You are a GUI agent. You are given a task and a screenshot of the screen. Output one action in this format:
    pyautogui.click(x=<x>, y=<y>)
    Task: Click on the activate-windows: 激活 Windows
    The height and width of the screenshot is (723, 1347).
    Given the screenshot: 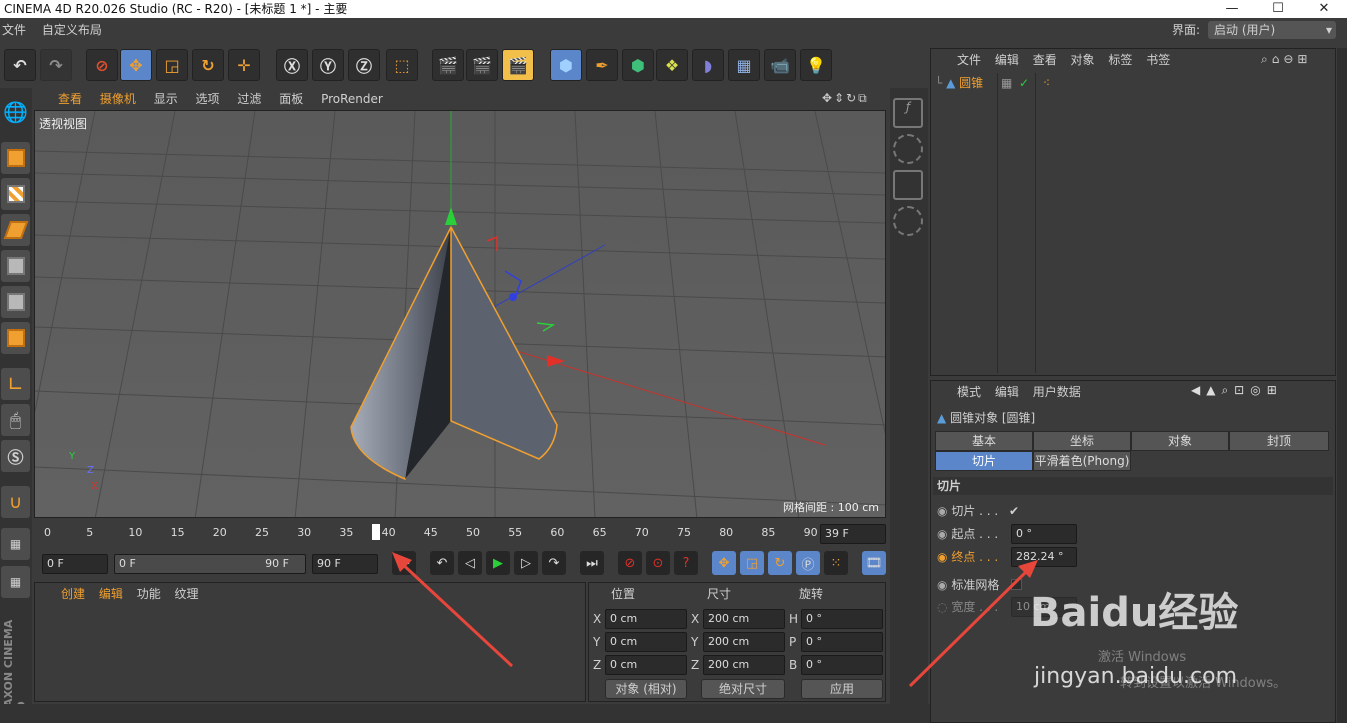 What is the action you would take?
    pyautogui.click(x=1142, y=657)
    